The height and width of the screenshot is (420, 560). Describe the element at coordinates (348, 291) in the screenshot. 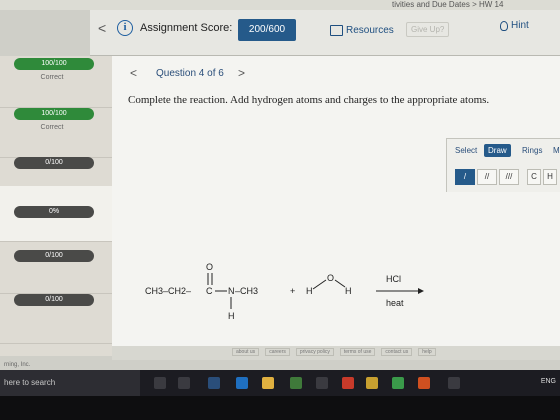

I see `water-hydrogen-right: H` at that location.